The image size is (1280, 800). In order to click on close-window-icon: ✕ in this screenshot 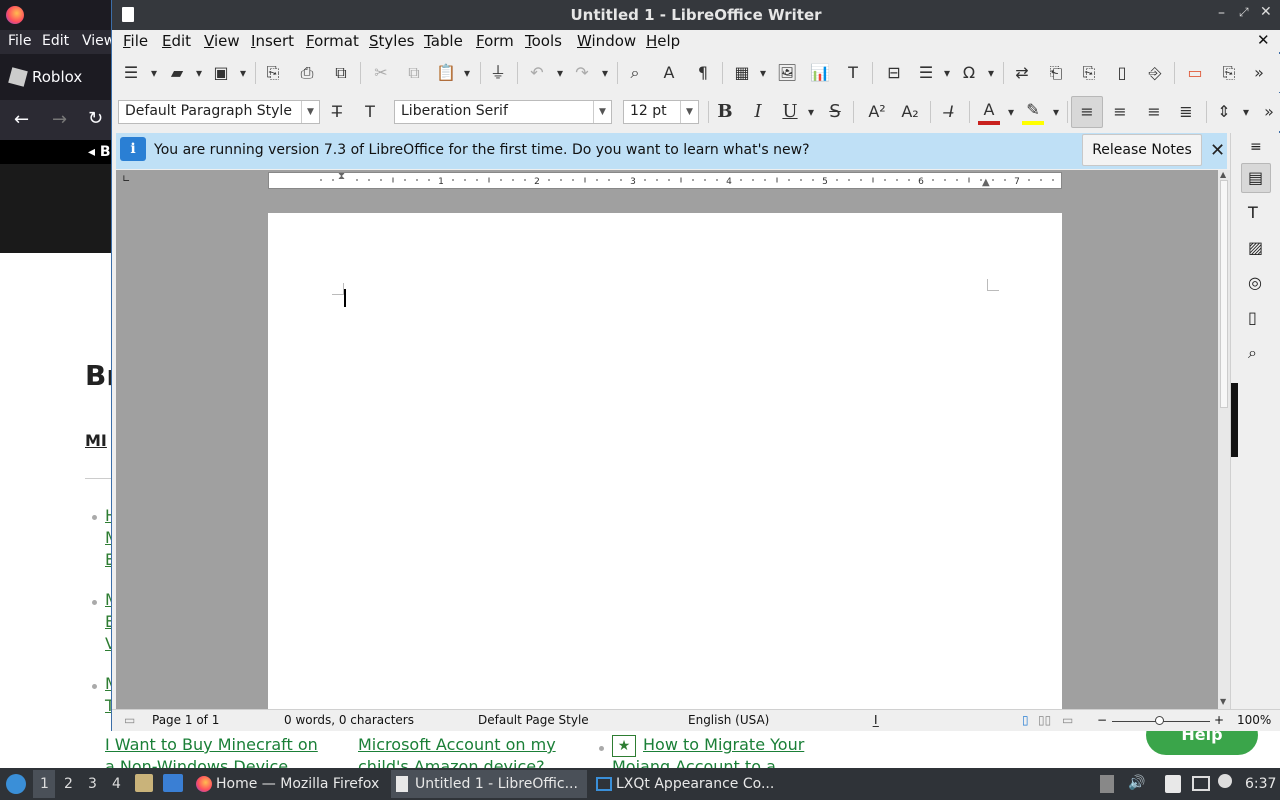, I will do `click(1266, 12)`.